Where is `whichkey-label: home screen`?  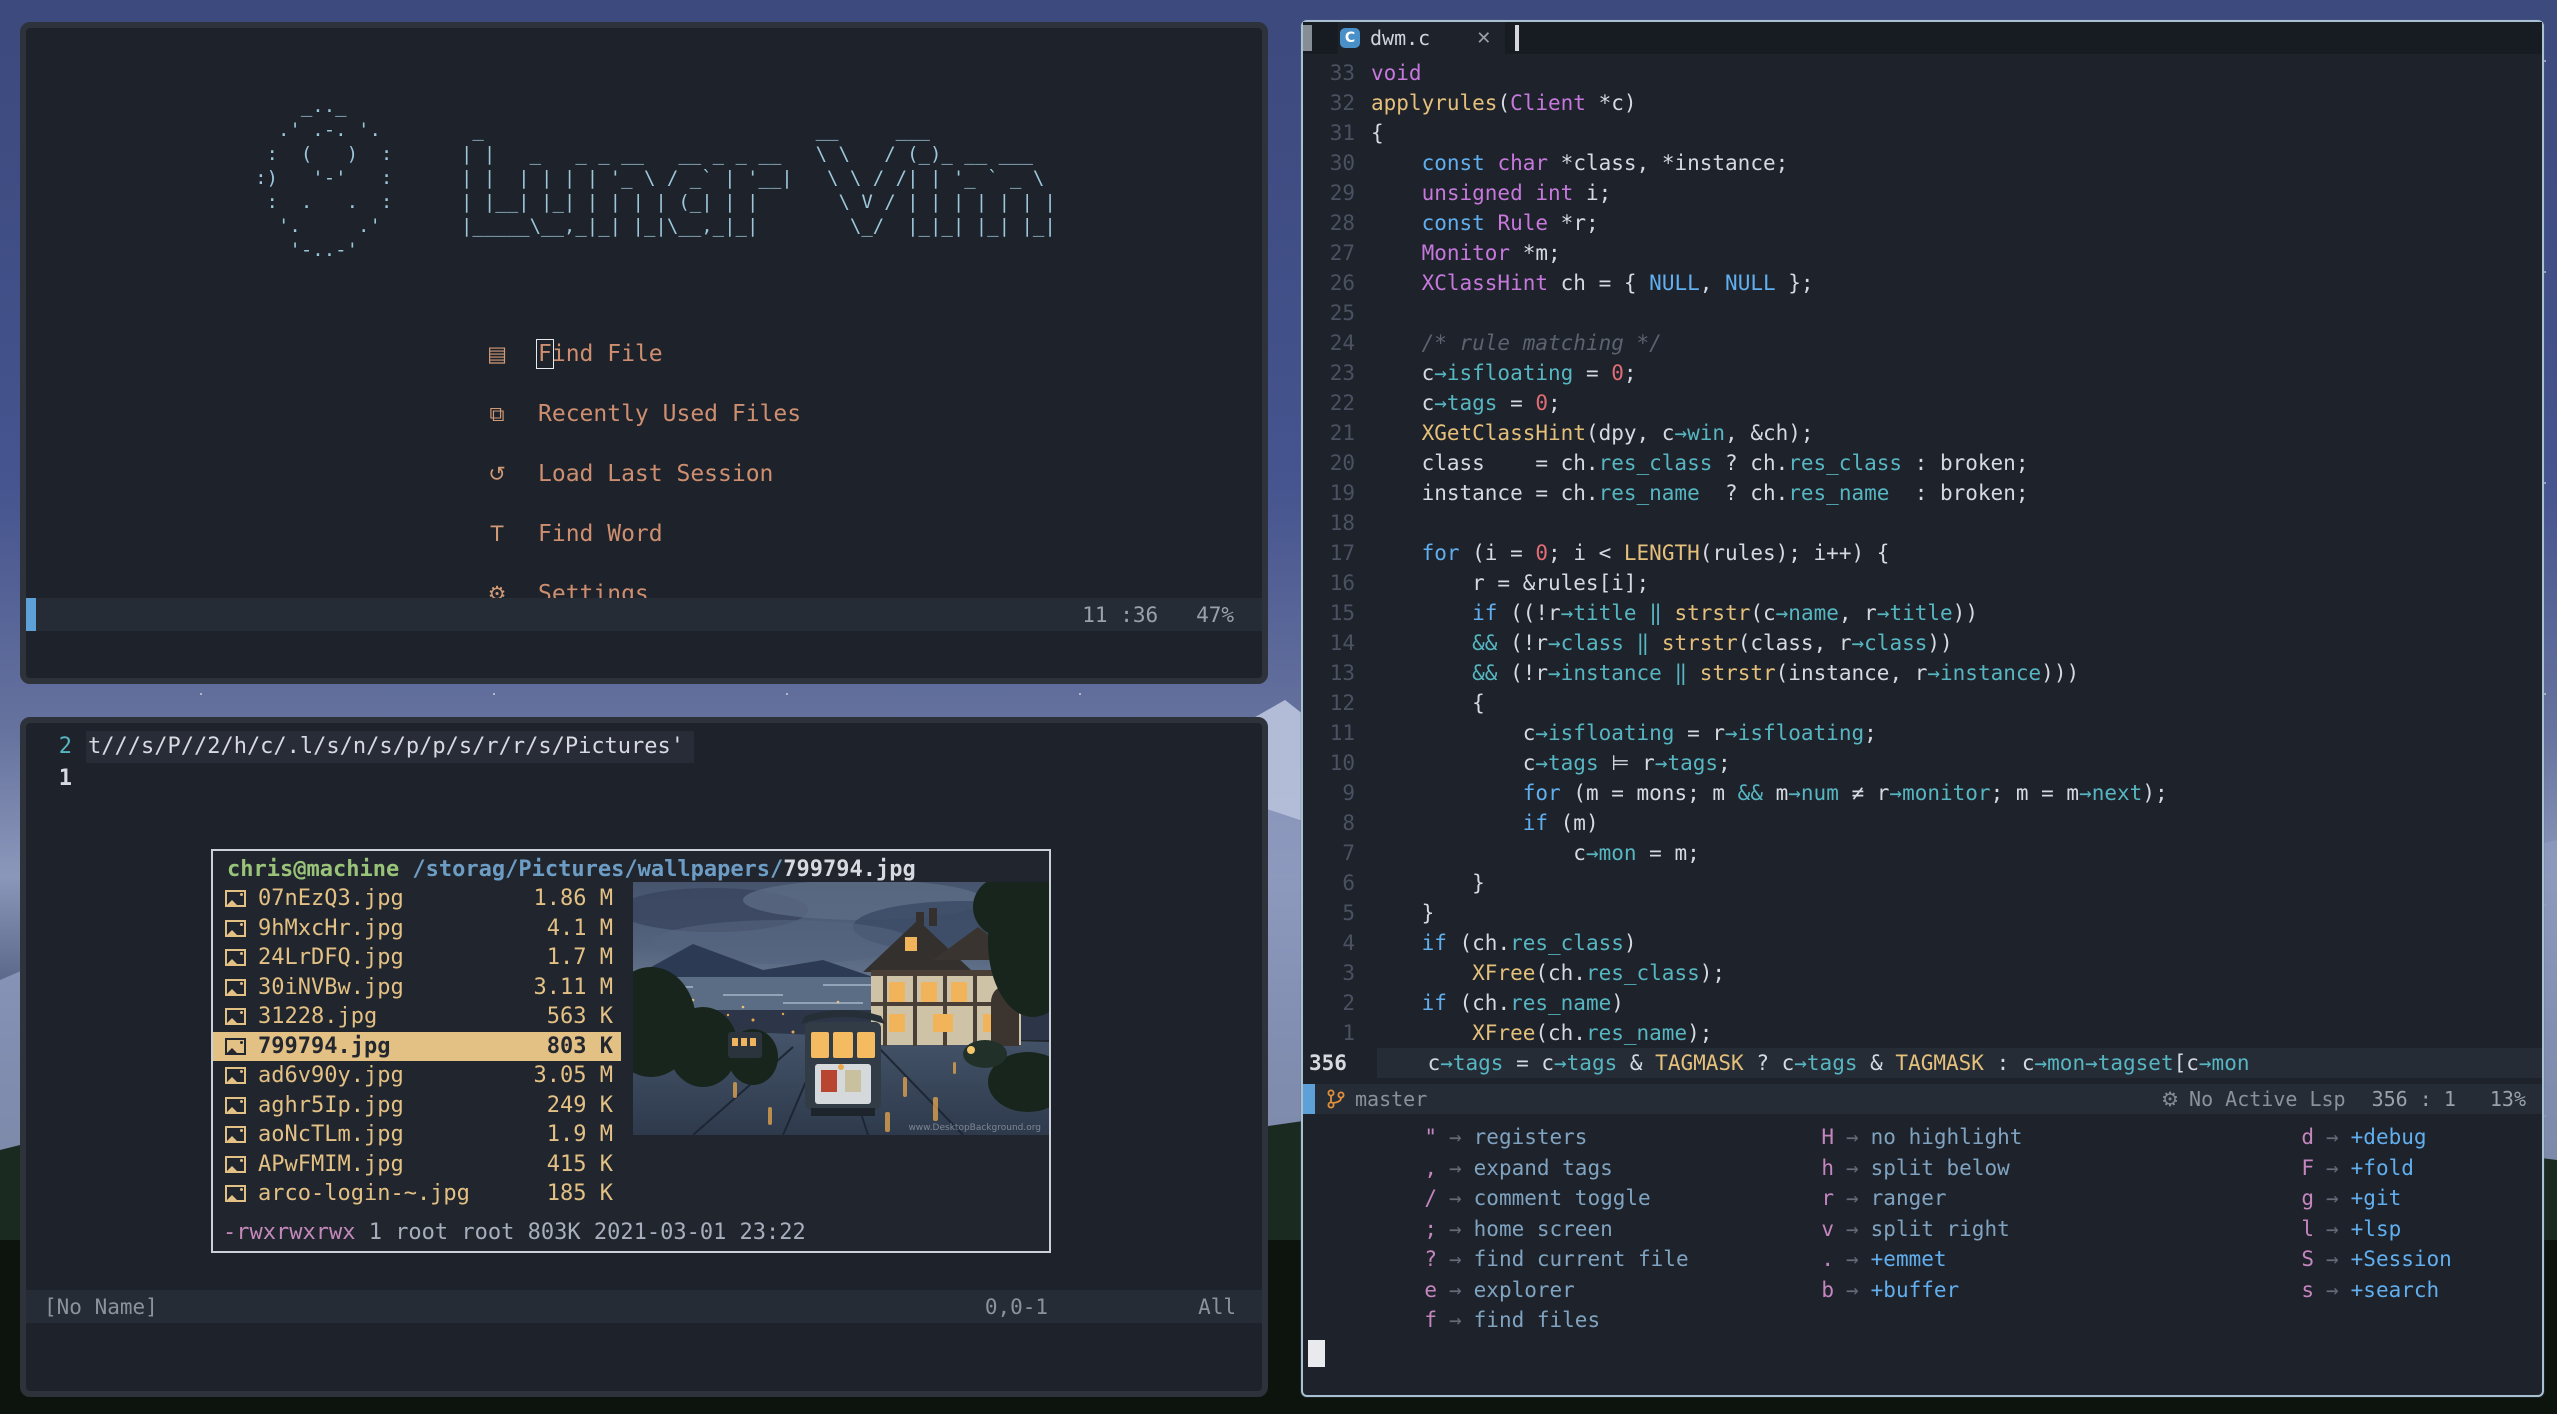
whichkey-label: home screen is located at coordinates (1543, 1228).